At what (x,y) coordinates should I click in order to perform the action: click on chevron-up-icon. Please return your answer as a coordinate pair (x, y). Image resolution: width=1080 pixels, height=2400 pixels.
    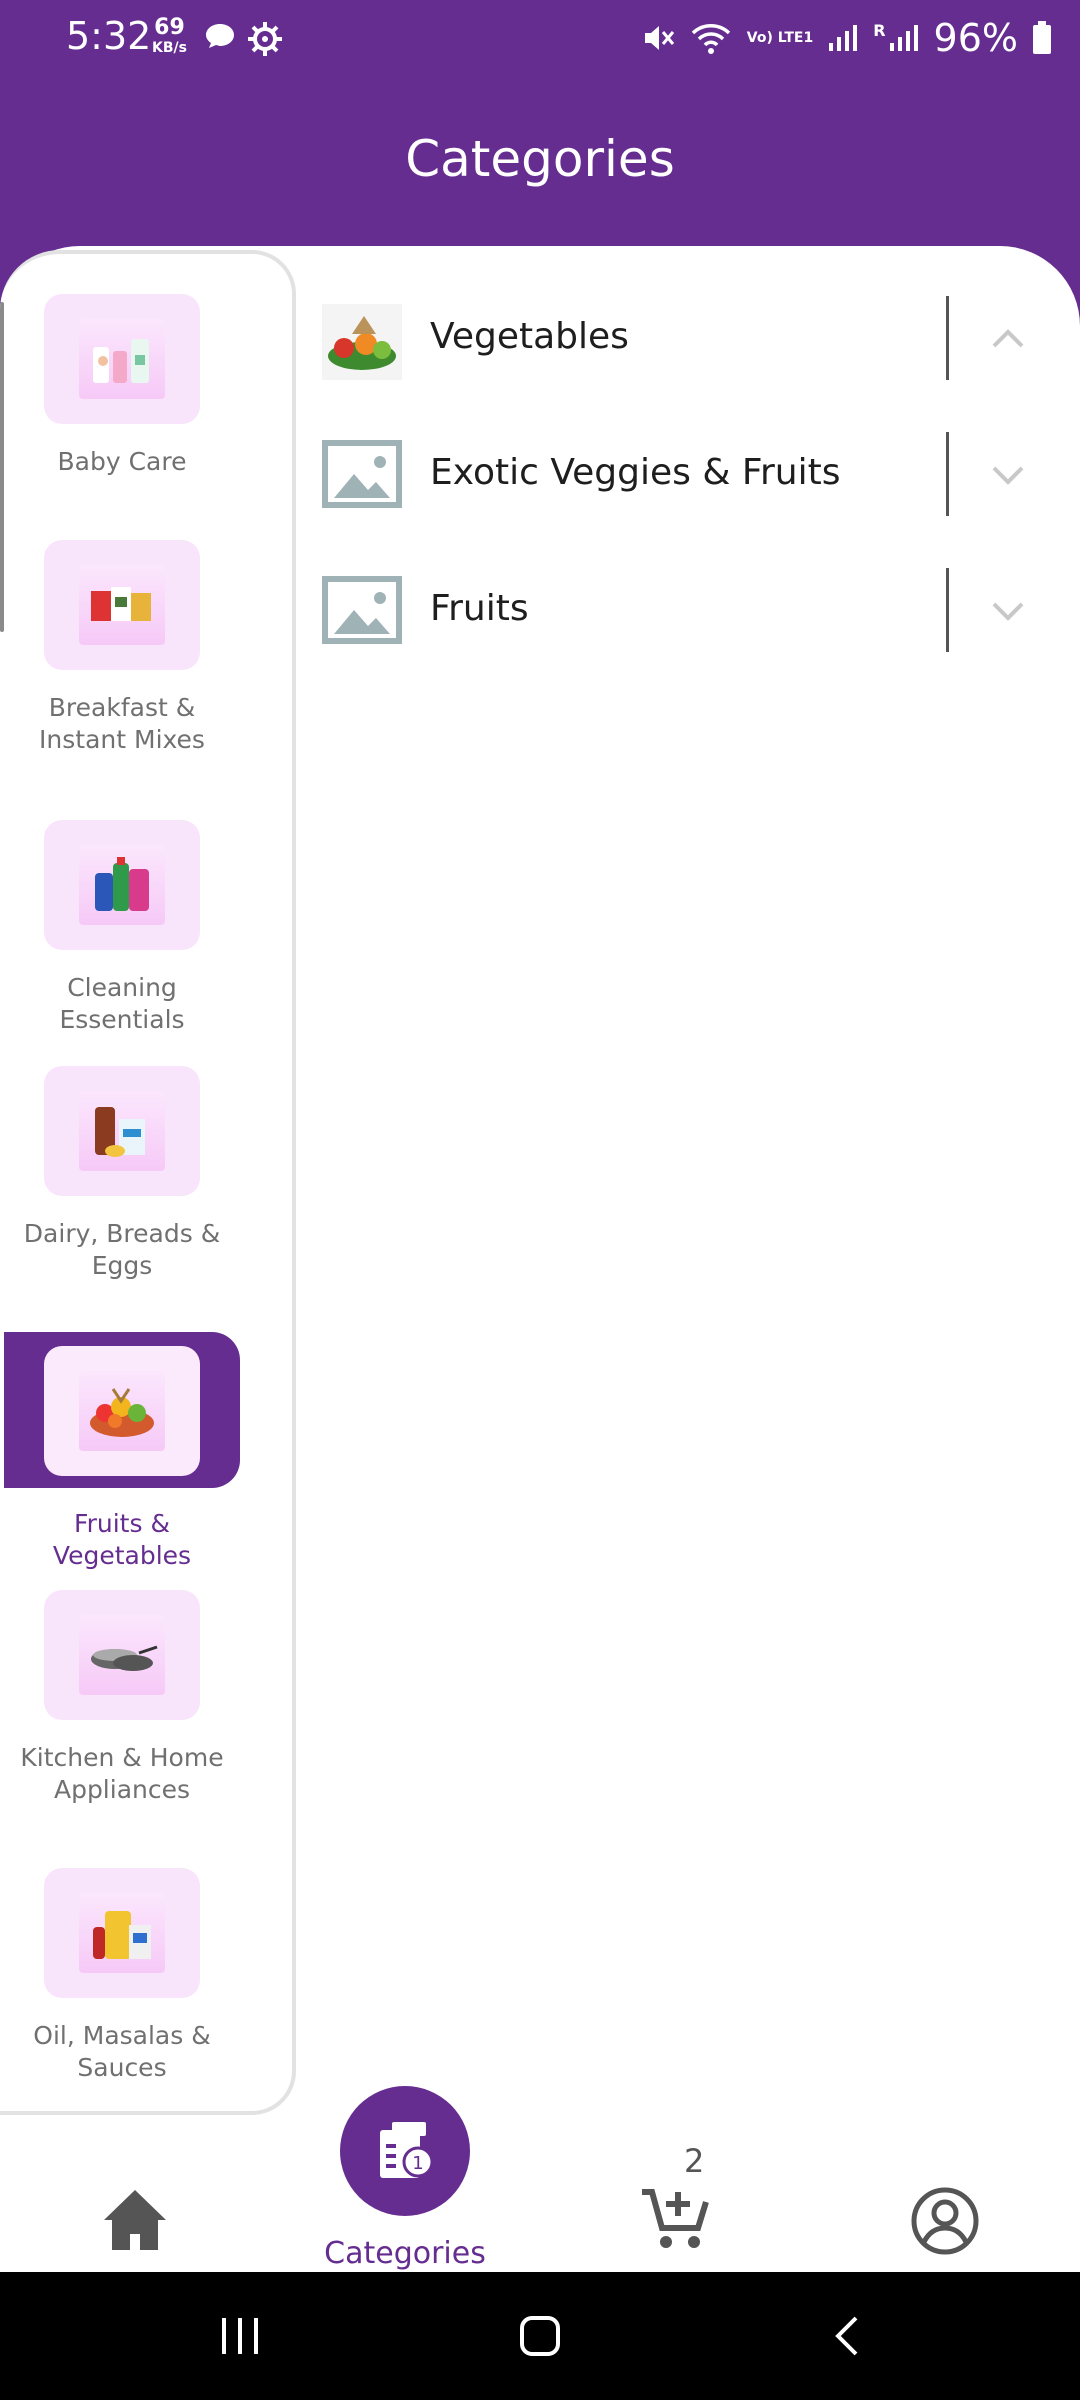
    Looking at the image, I should click on (1008, 338).